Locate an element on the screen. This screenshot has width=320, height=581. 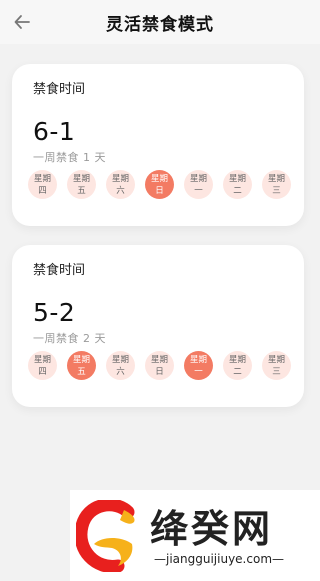
watermark-site-url: —jiangguijiuye.com— is located at coordinates (219, 559).